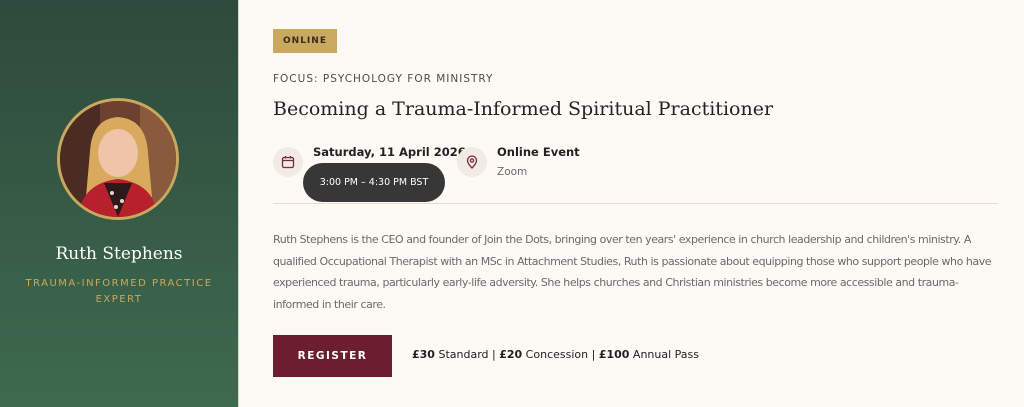 The image size is (1024, 407). I want to click on location-title: Online Event, so click(538, 152).